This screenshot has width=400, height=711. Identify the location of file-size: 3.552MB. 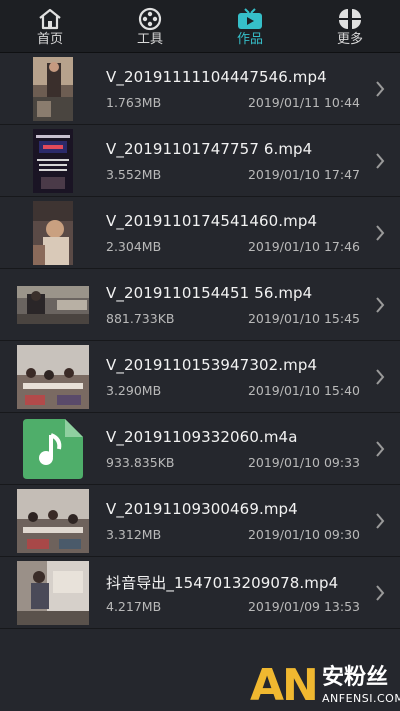
(134, 174).